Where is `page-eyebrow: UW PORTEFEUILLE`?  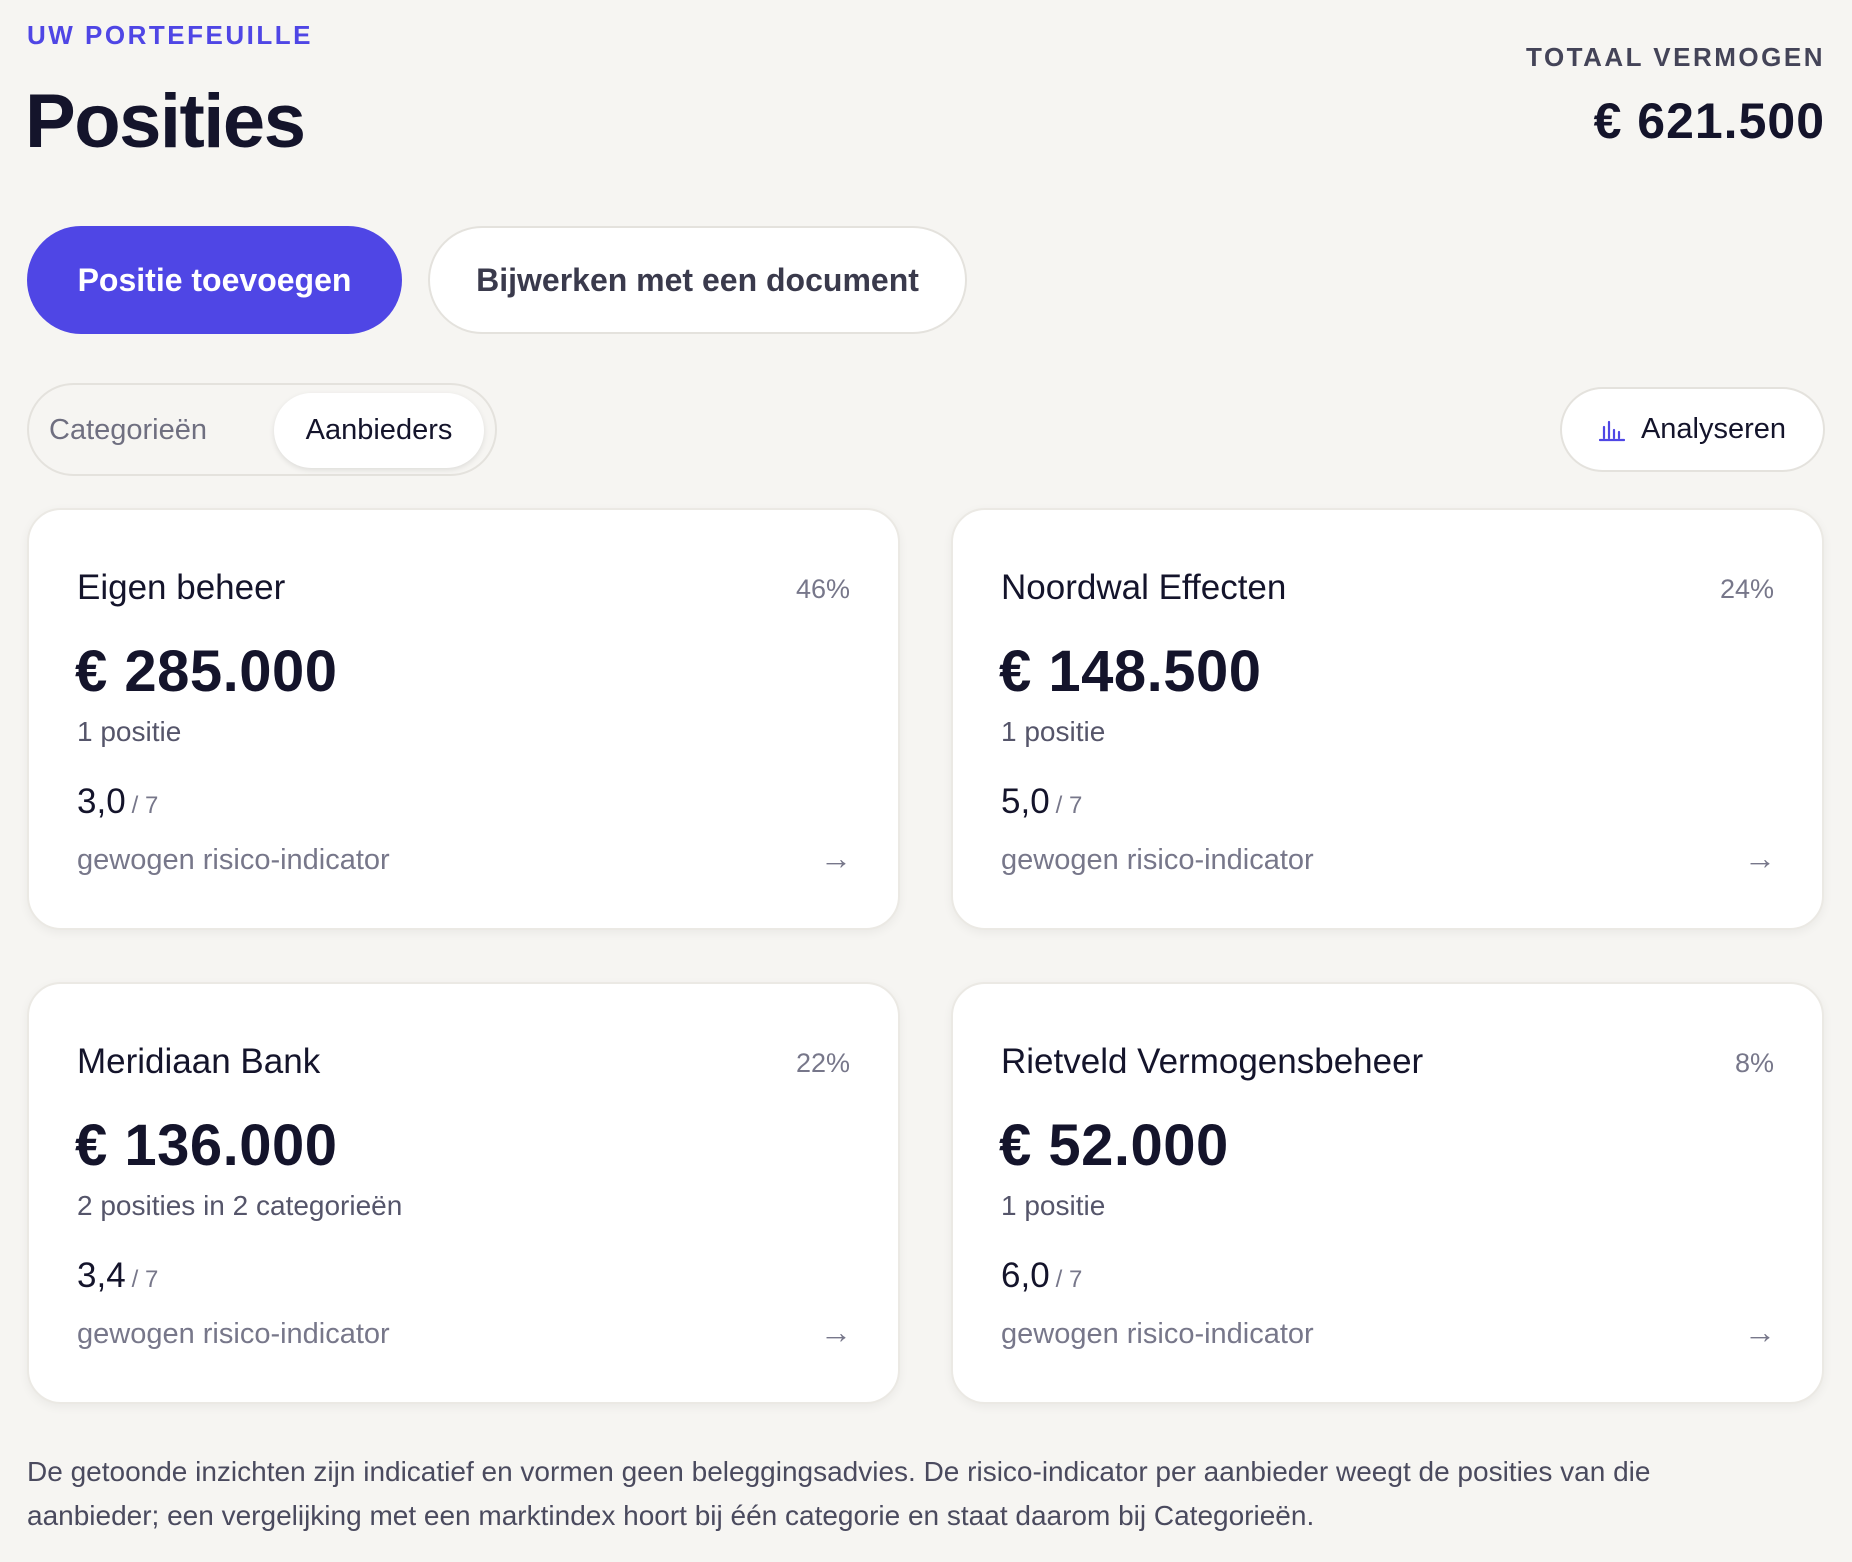 page-eyebrow: UW PORTEFEUILLE is located at coordinates (170, 35).